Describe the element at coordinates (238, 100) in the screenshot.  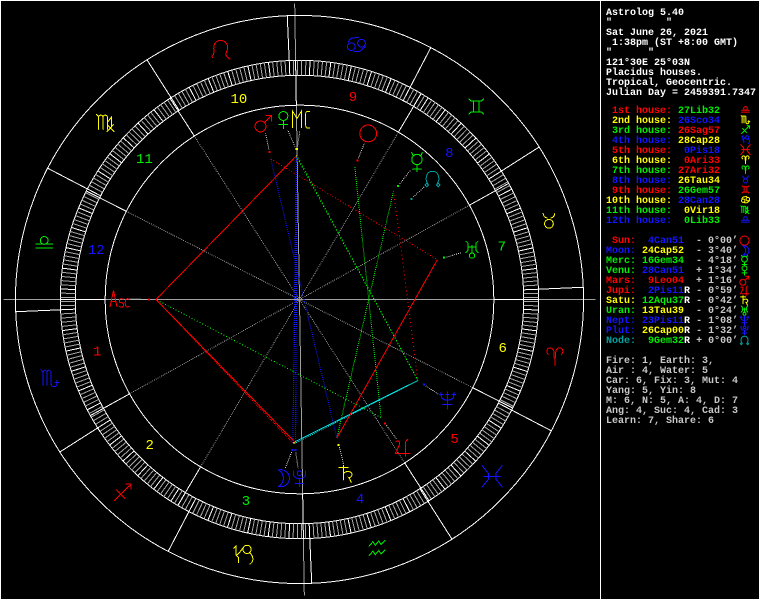
I see `svg-text: 10` at that location.